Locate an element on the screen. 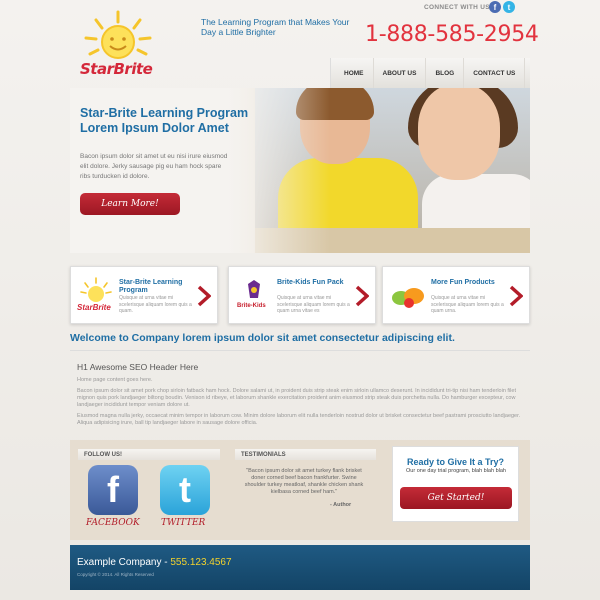 This screenshot has height=600, width=600. nav-about-us: ABOUT US is located at coordinates (400, 73).